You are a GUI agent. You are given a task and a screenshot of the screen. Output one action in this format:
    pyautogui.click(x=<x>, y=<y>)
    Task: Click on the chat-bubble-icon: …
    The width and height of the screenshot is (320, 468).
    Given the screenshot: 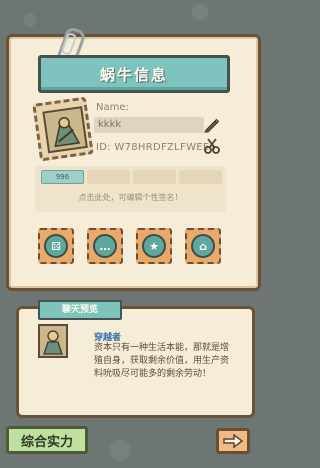 What is the action you would take?
    pyautogui.click(x=105, y=246)
    